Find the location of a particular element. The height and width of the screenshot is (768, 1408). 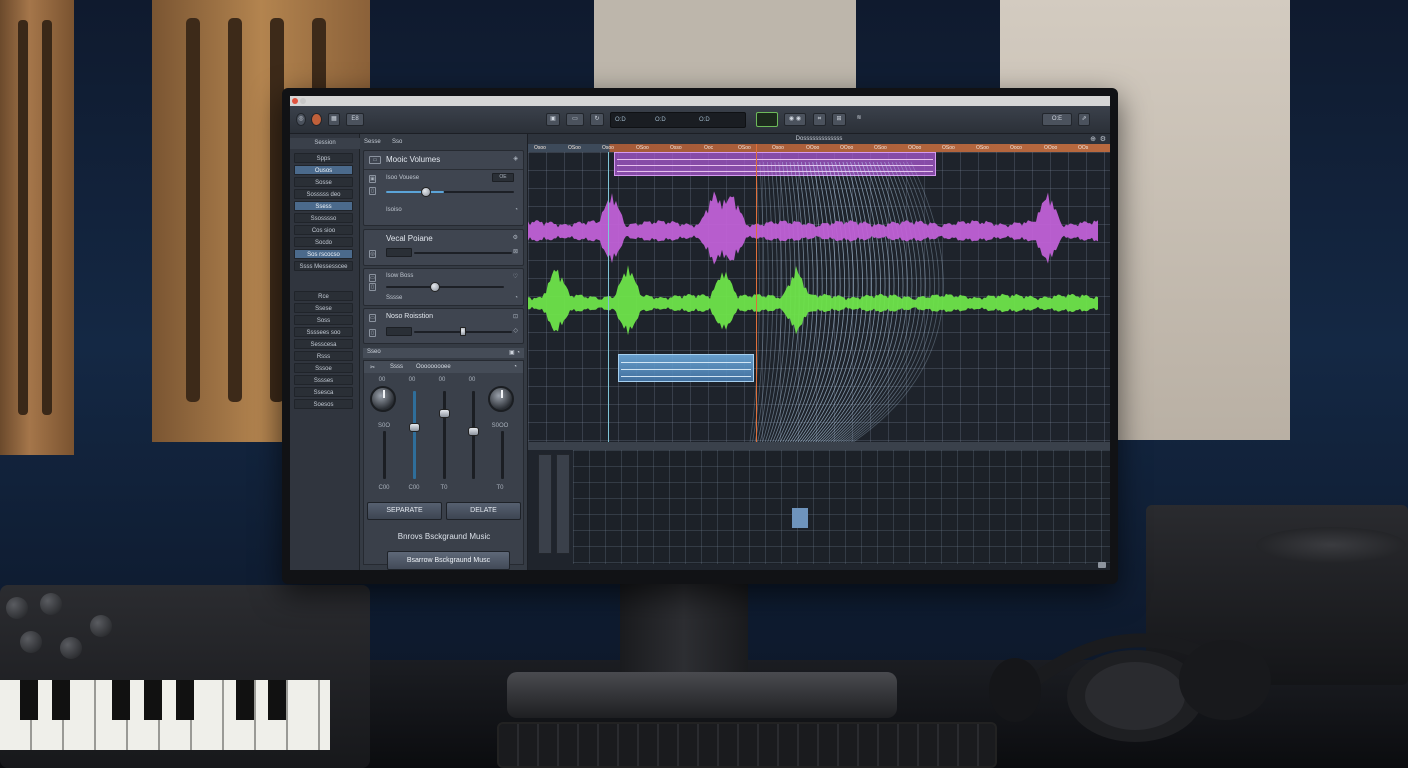

right-pan-knob is located at coordinates (501, 399).